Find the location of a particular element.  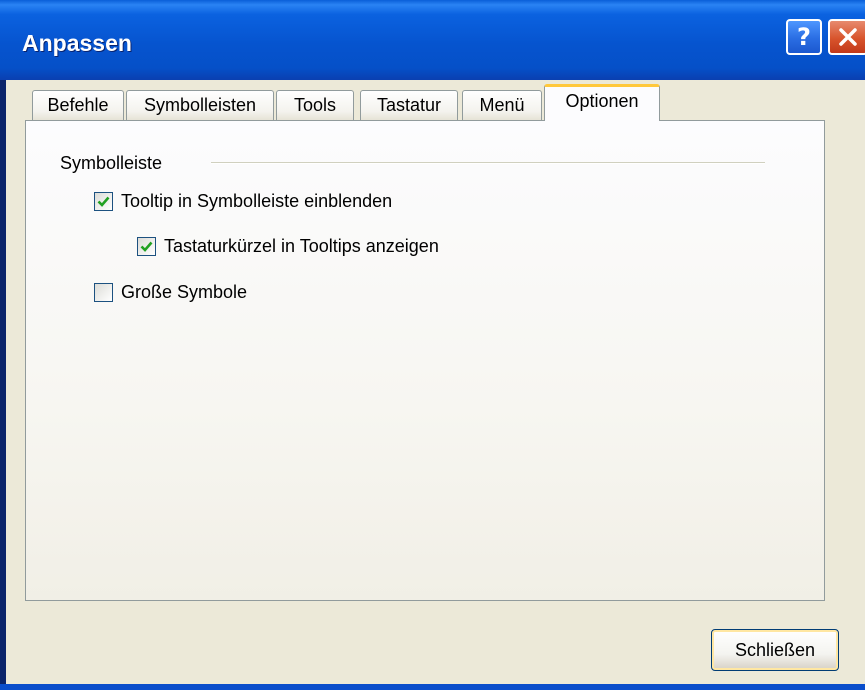

tab-label: Befehle is located at coordinates (78, 105).